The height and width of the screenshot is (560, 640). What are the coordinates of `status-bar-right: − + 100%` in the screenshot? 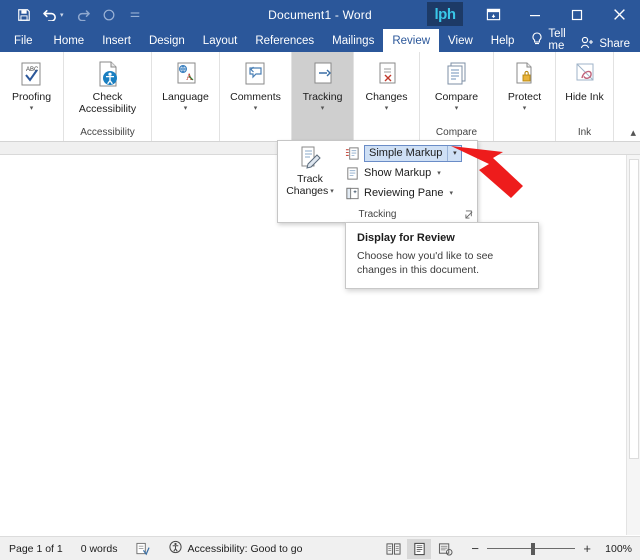 It's located at (510, 548).